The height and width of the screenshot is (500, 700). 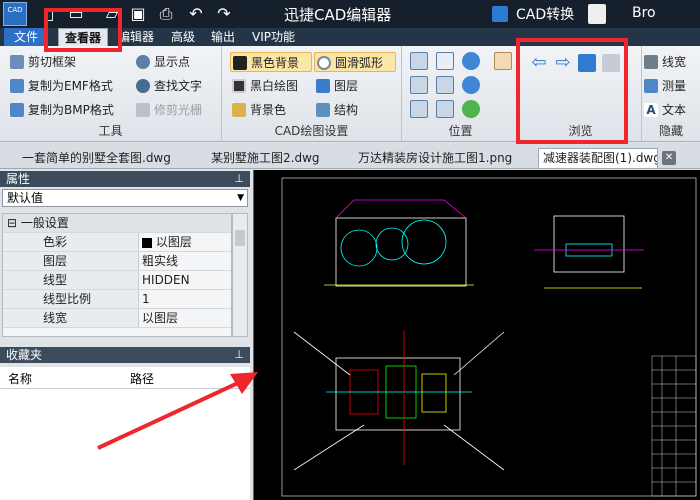 What do you see at coordinates (239, 86) in the screenshot?
I see `bw-icon` at bounding box center [239, 86].